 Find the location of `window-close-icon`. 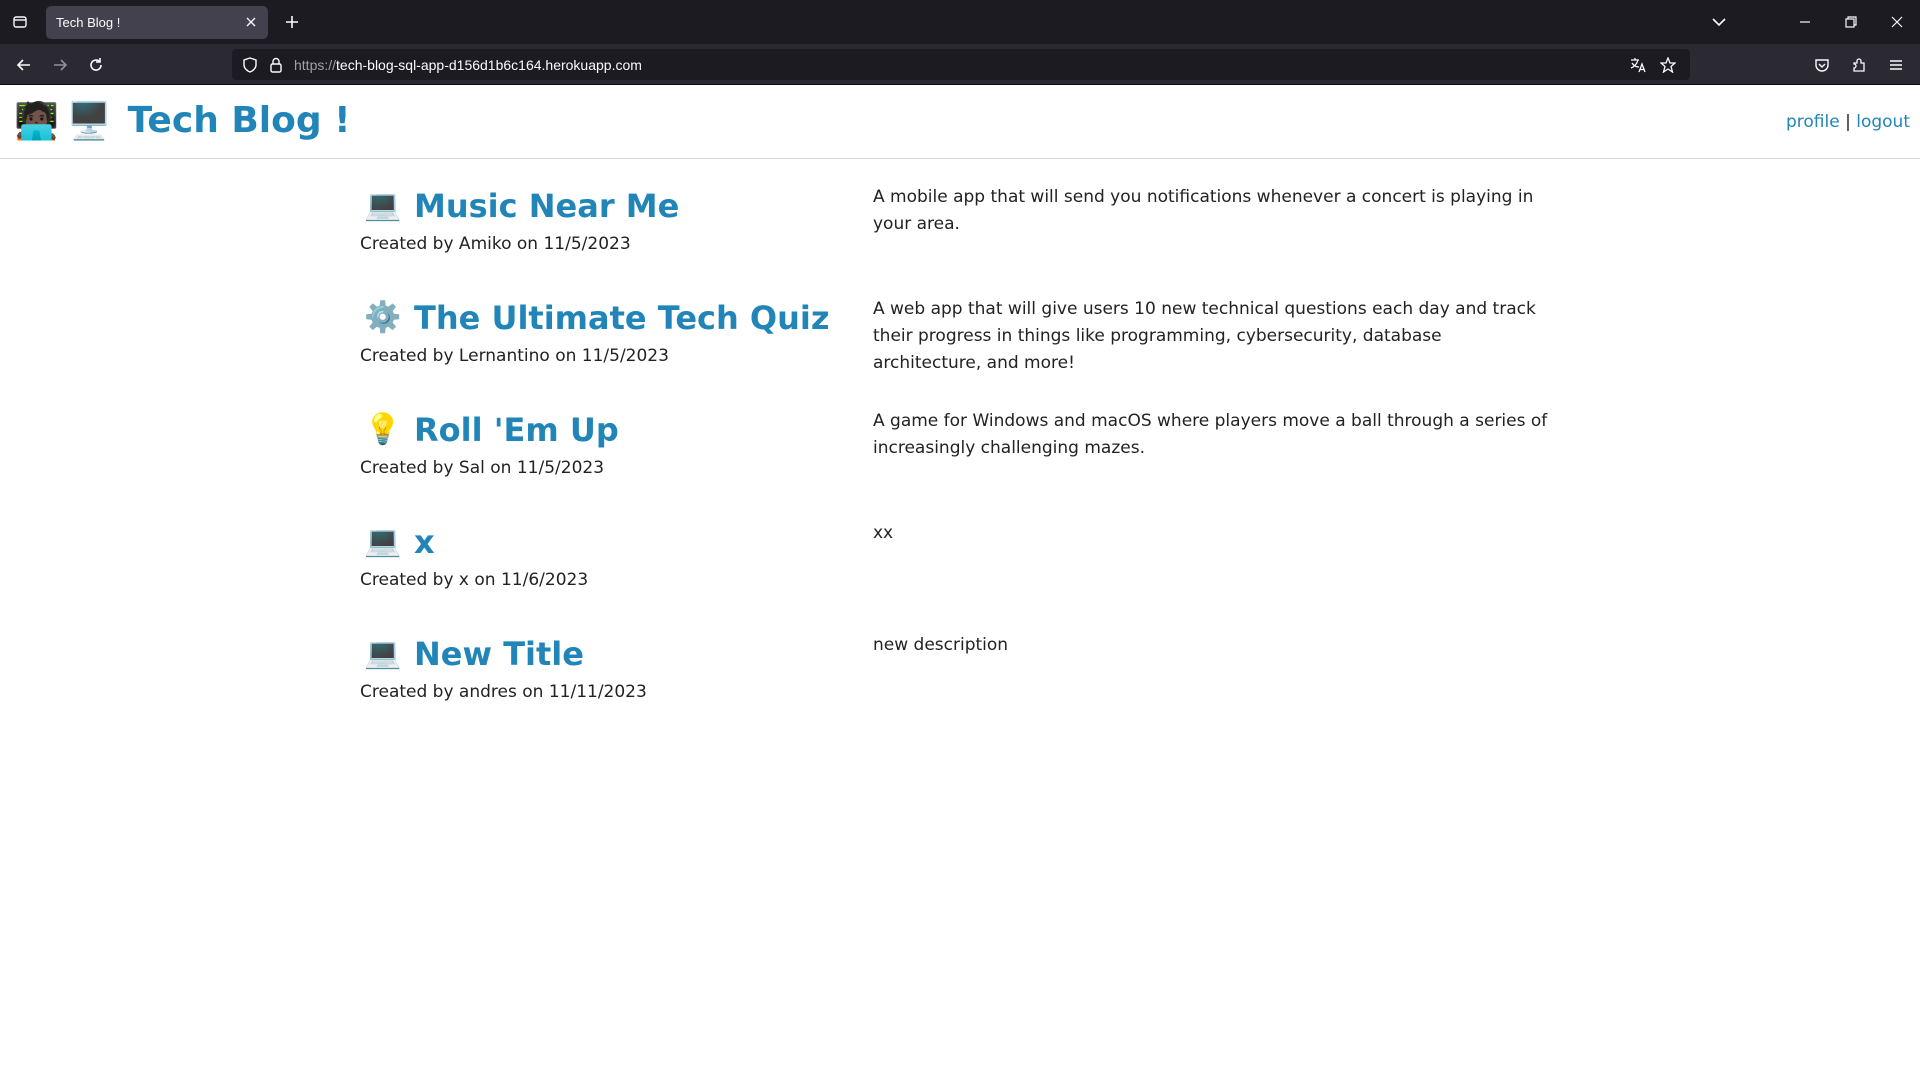

window-close-icon is located at coordinates (1897, 22).